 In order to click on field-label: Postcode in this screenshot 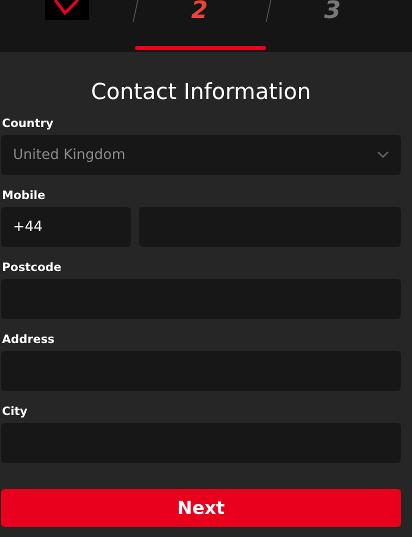, I will do `click(32, 267)`.